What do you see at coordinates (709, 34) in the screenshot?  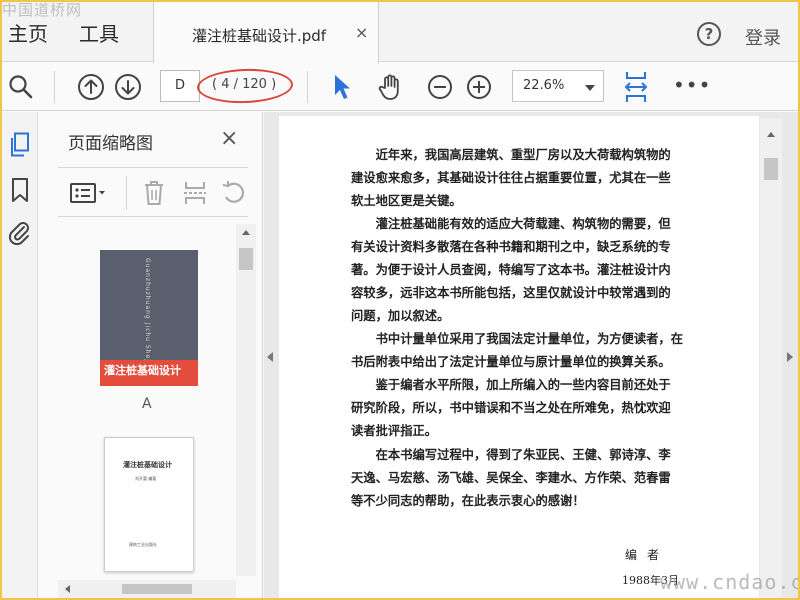 I see `help-icon: ?` at bounding box center [709, 34].